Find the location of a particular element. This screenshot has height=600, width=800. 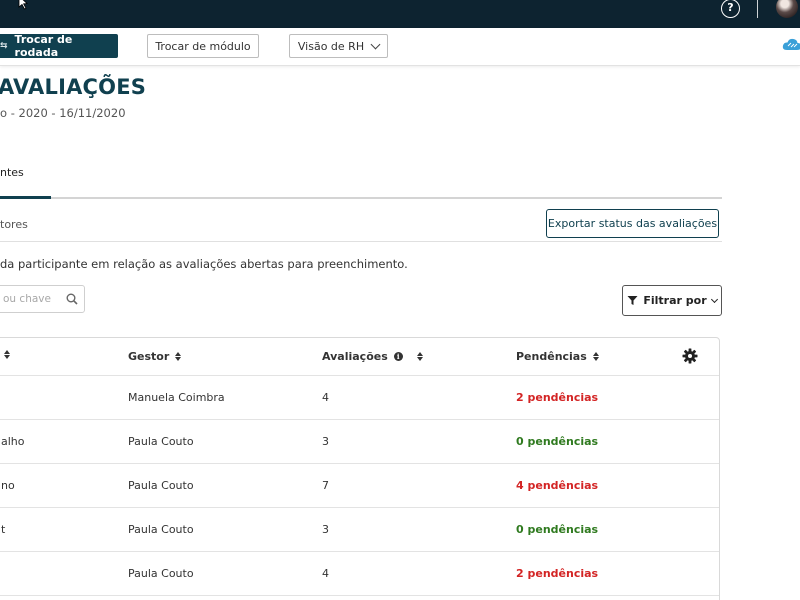

column-header-manager: Gestor is located at coordinates (155, 356).